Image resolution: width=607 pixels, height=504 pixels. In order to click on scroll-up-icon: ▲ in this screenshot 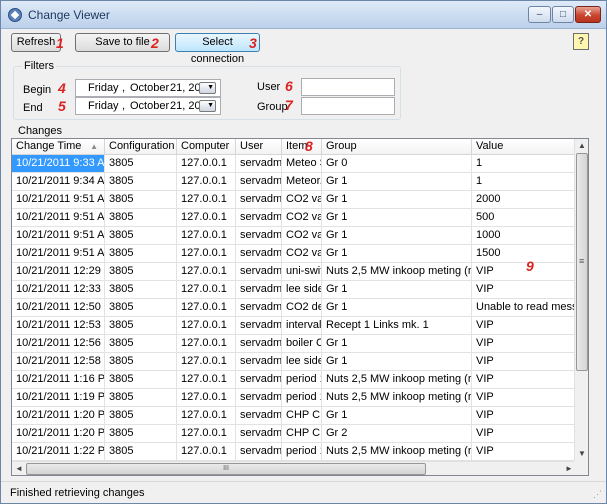, I will do `click(581, 146)`.